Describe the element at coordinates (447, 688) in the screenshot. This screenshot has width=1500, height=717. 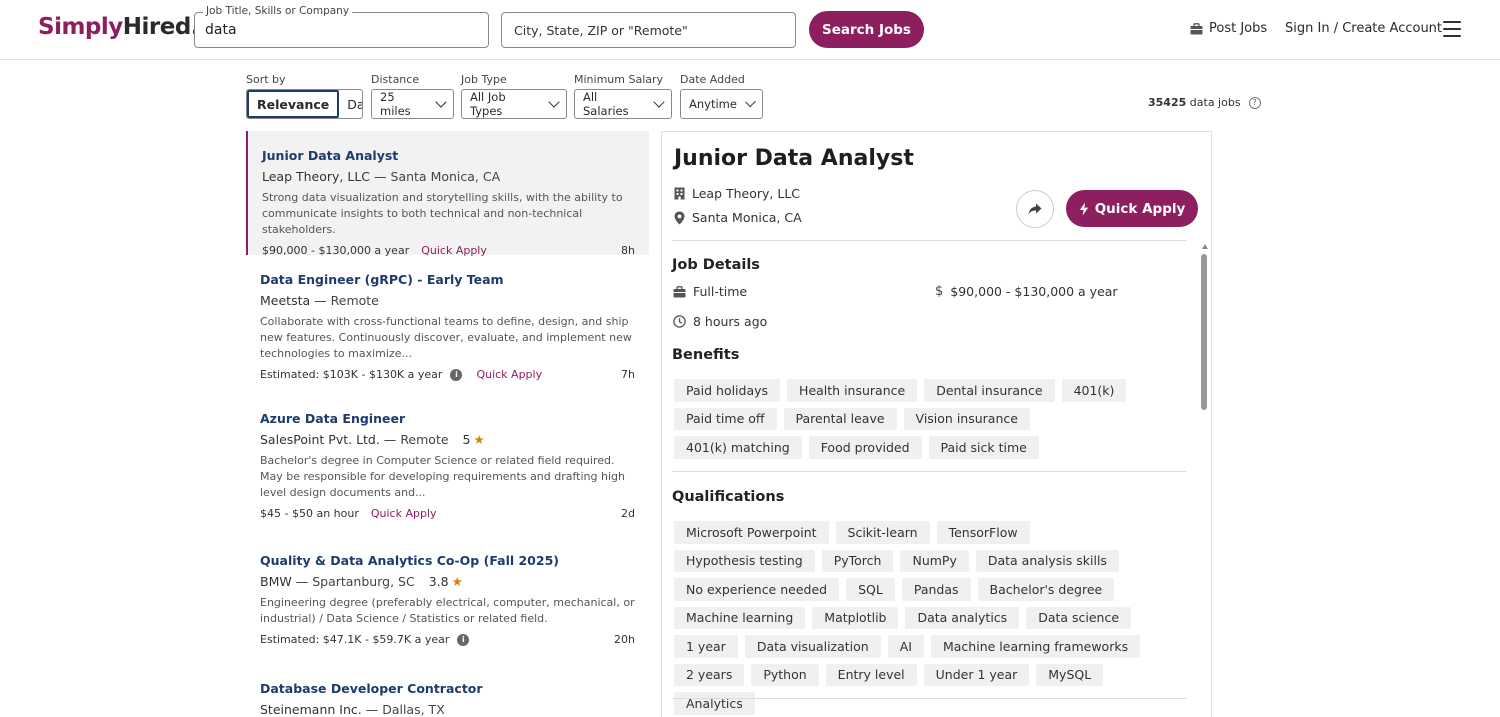
I see `job-title-link: Database Developer Contractor` at that location.